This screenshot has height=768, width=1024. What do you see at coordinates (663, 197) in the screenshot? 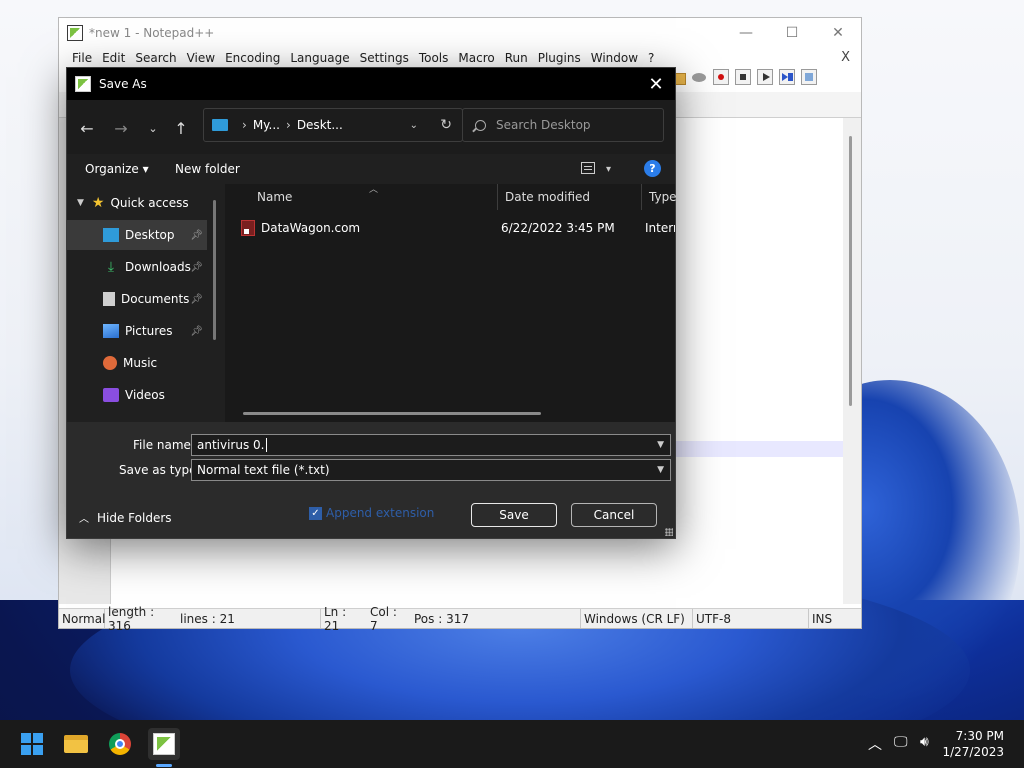
I see `column-header-type: Type` at bounding box center [663, 197].